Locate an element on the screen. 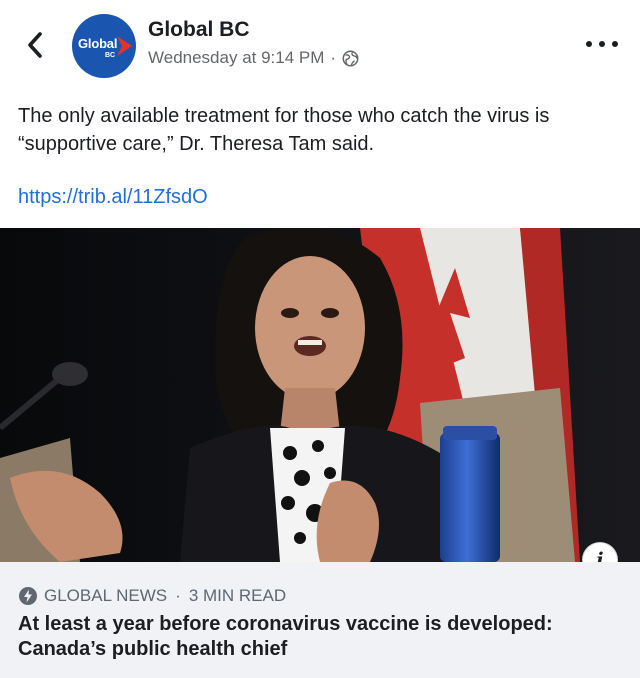 This screenshot has height=678, width=640. back-button is located at coordinates (35, 45).